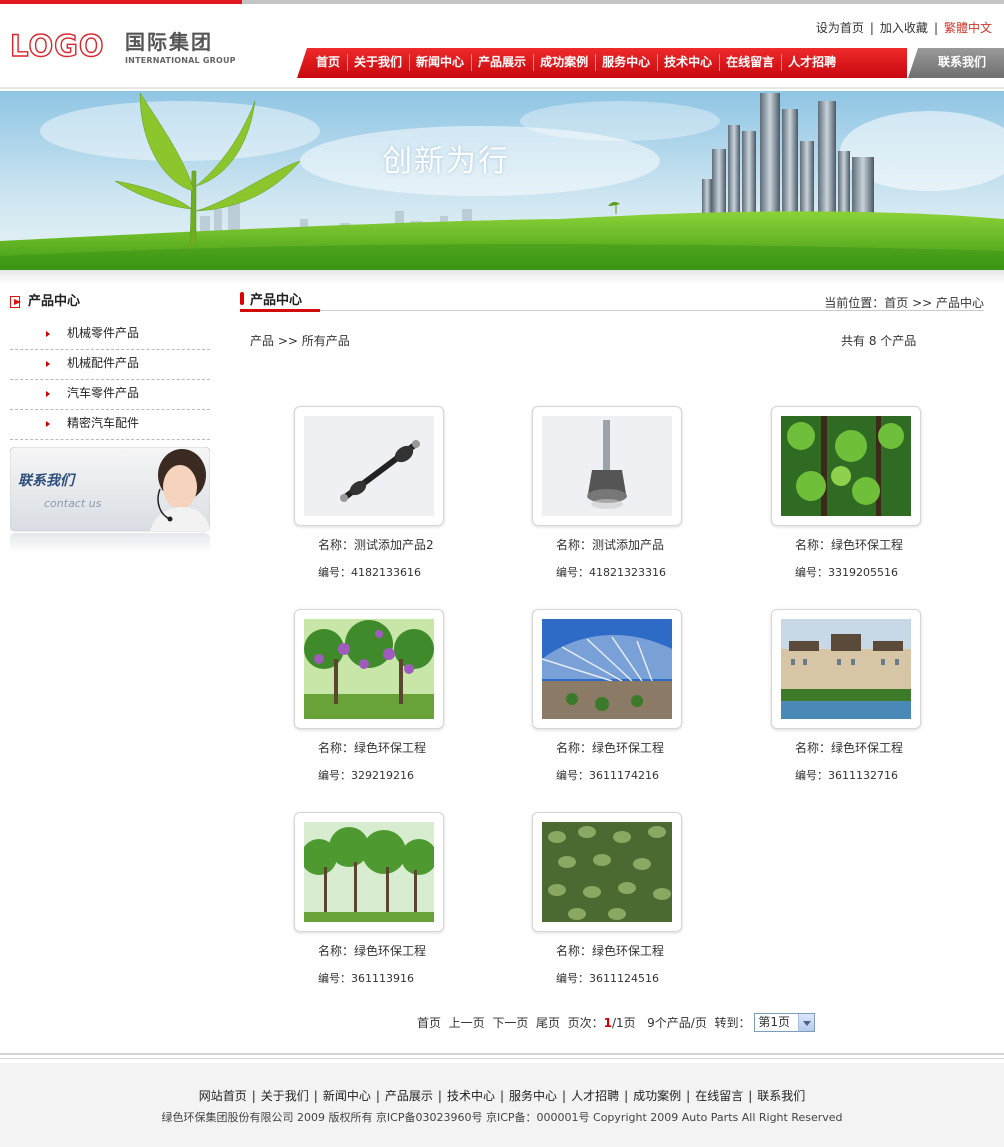 The height and width of the screenshot is (1147, 1004). I want to click on last-page-link: 尾页, so click(548, 1023).